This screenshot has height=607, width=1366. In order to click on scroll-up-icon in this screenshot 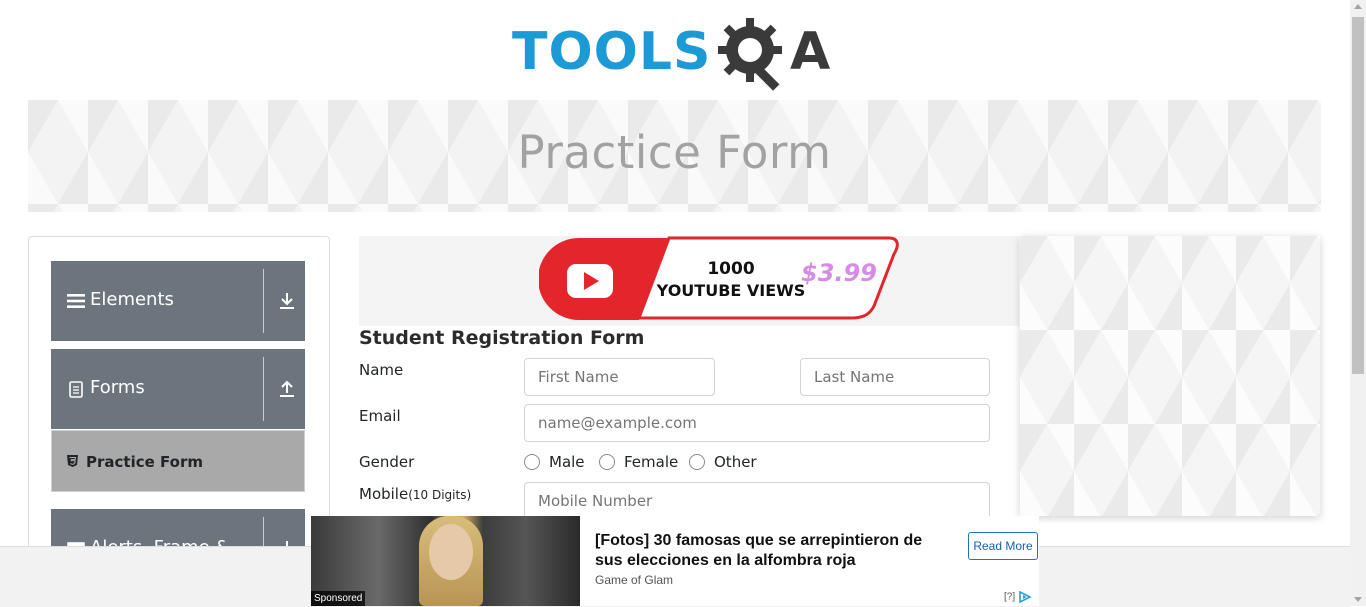, I will do `click(1358, 6)`.